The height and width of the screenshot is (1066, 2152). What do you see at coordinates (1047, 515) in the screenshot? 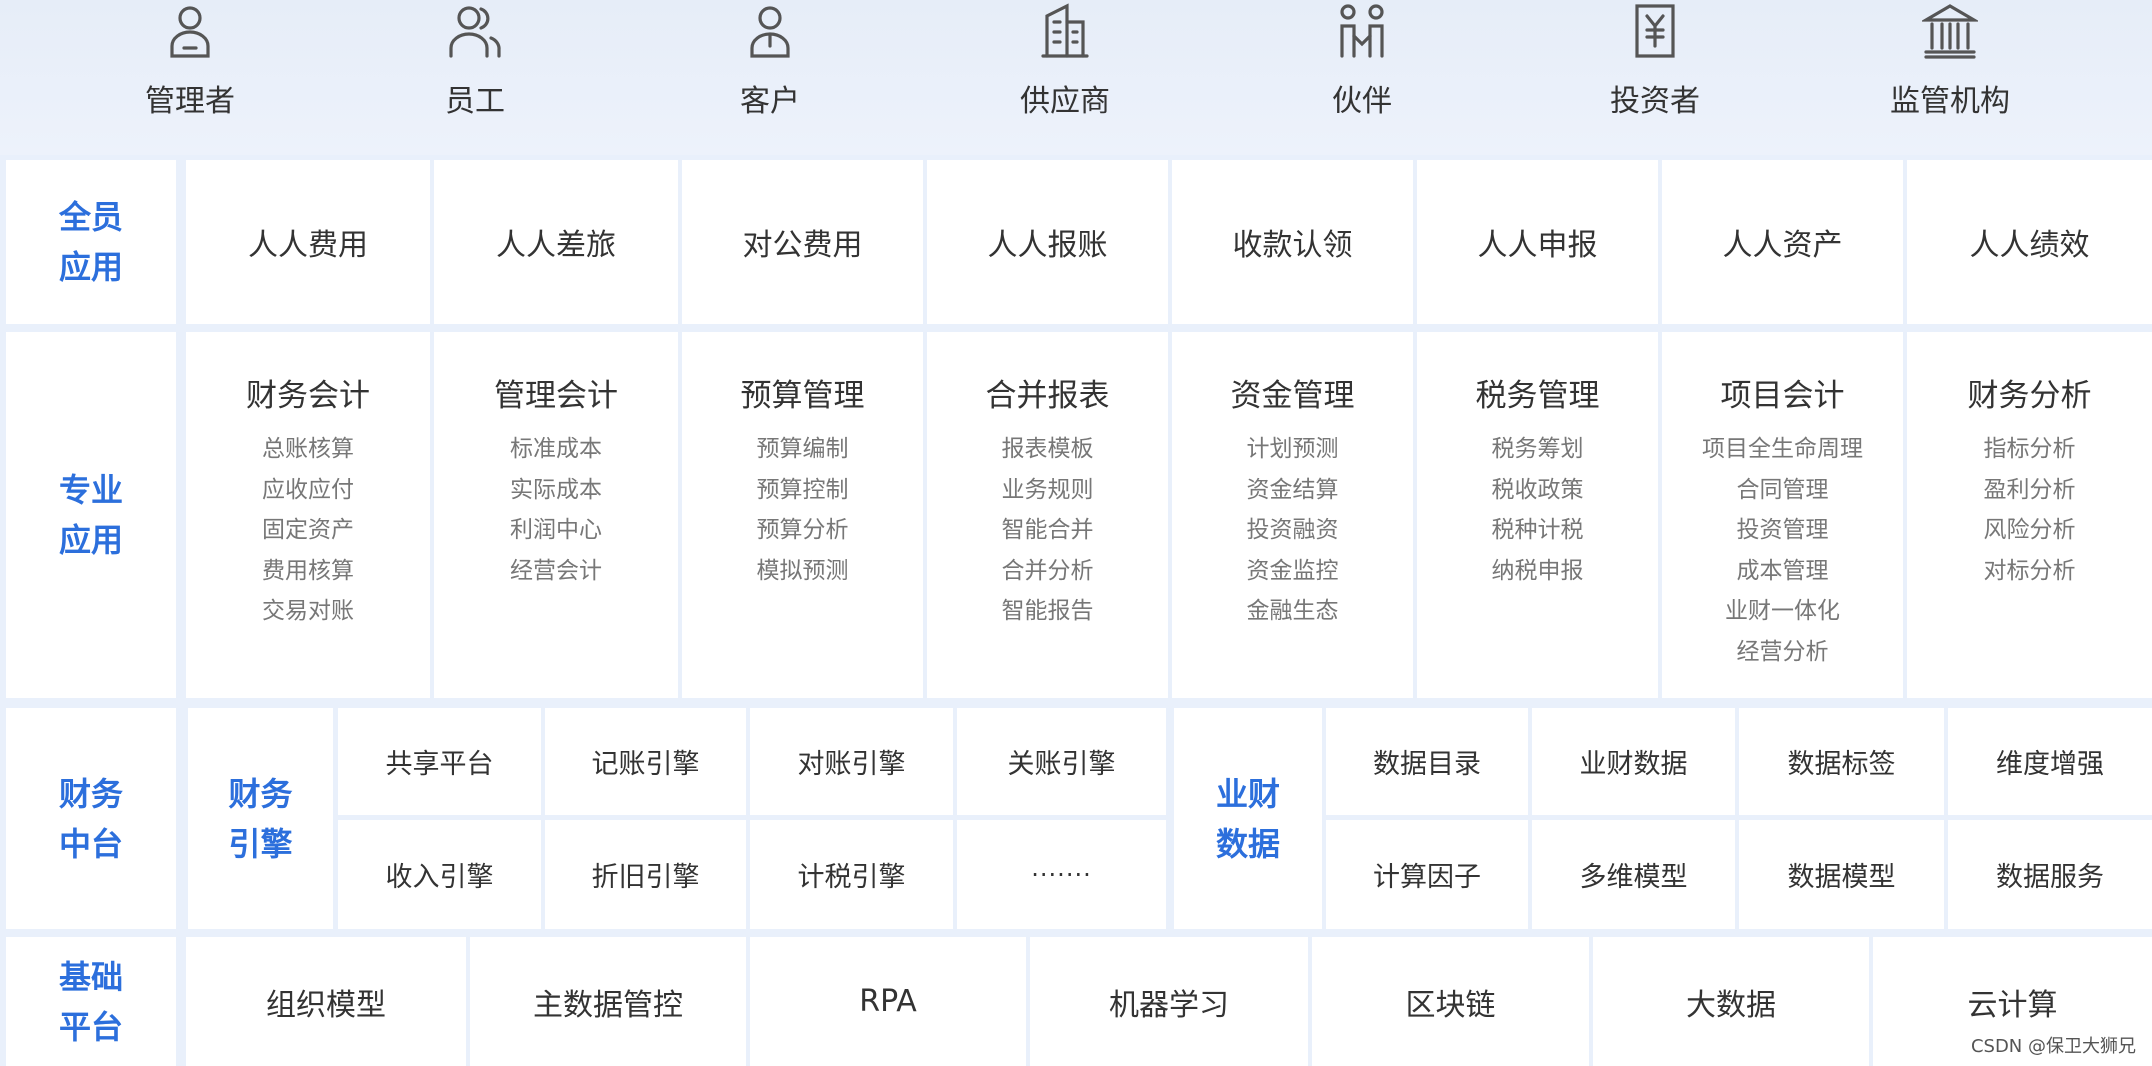
I see `professional-module-consolidation: 合并报表 报表模板 业务规则 智能合并 合并分析 智能报告` at bounding box center [1047, 515].